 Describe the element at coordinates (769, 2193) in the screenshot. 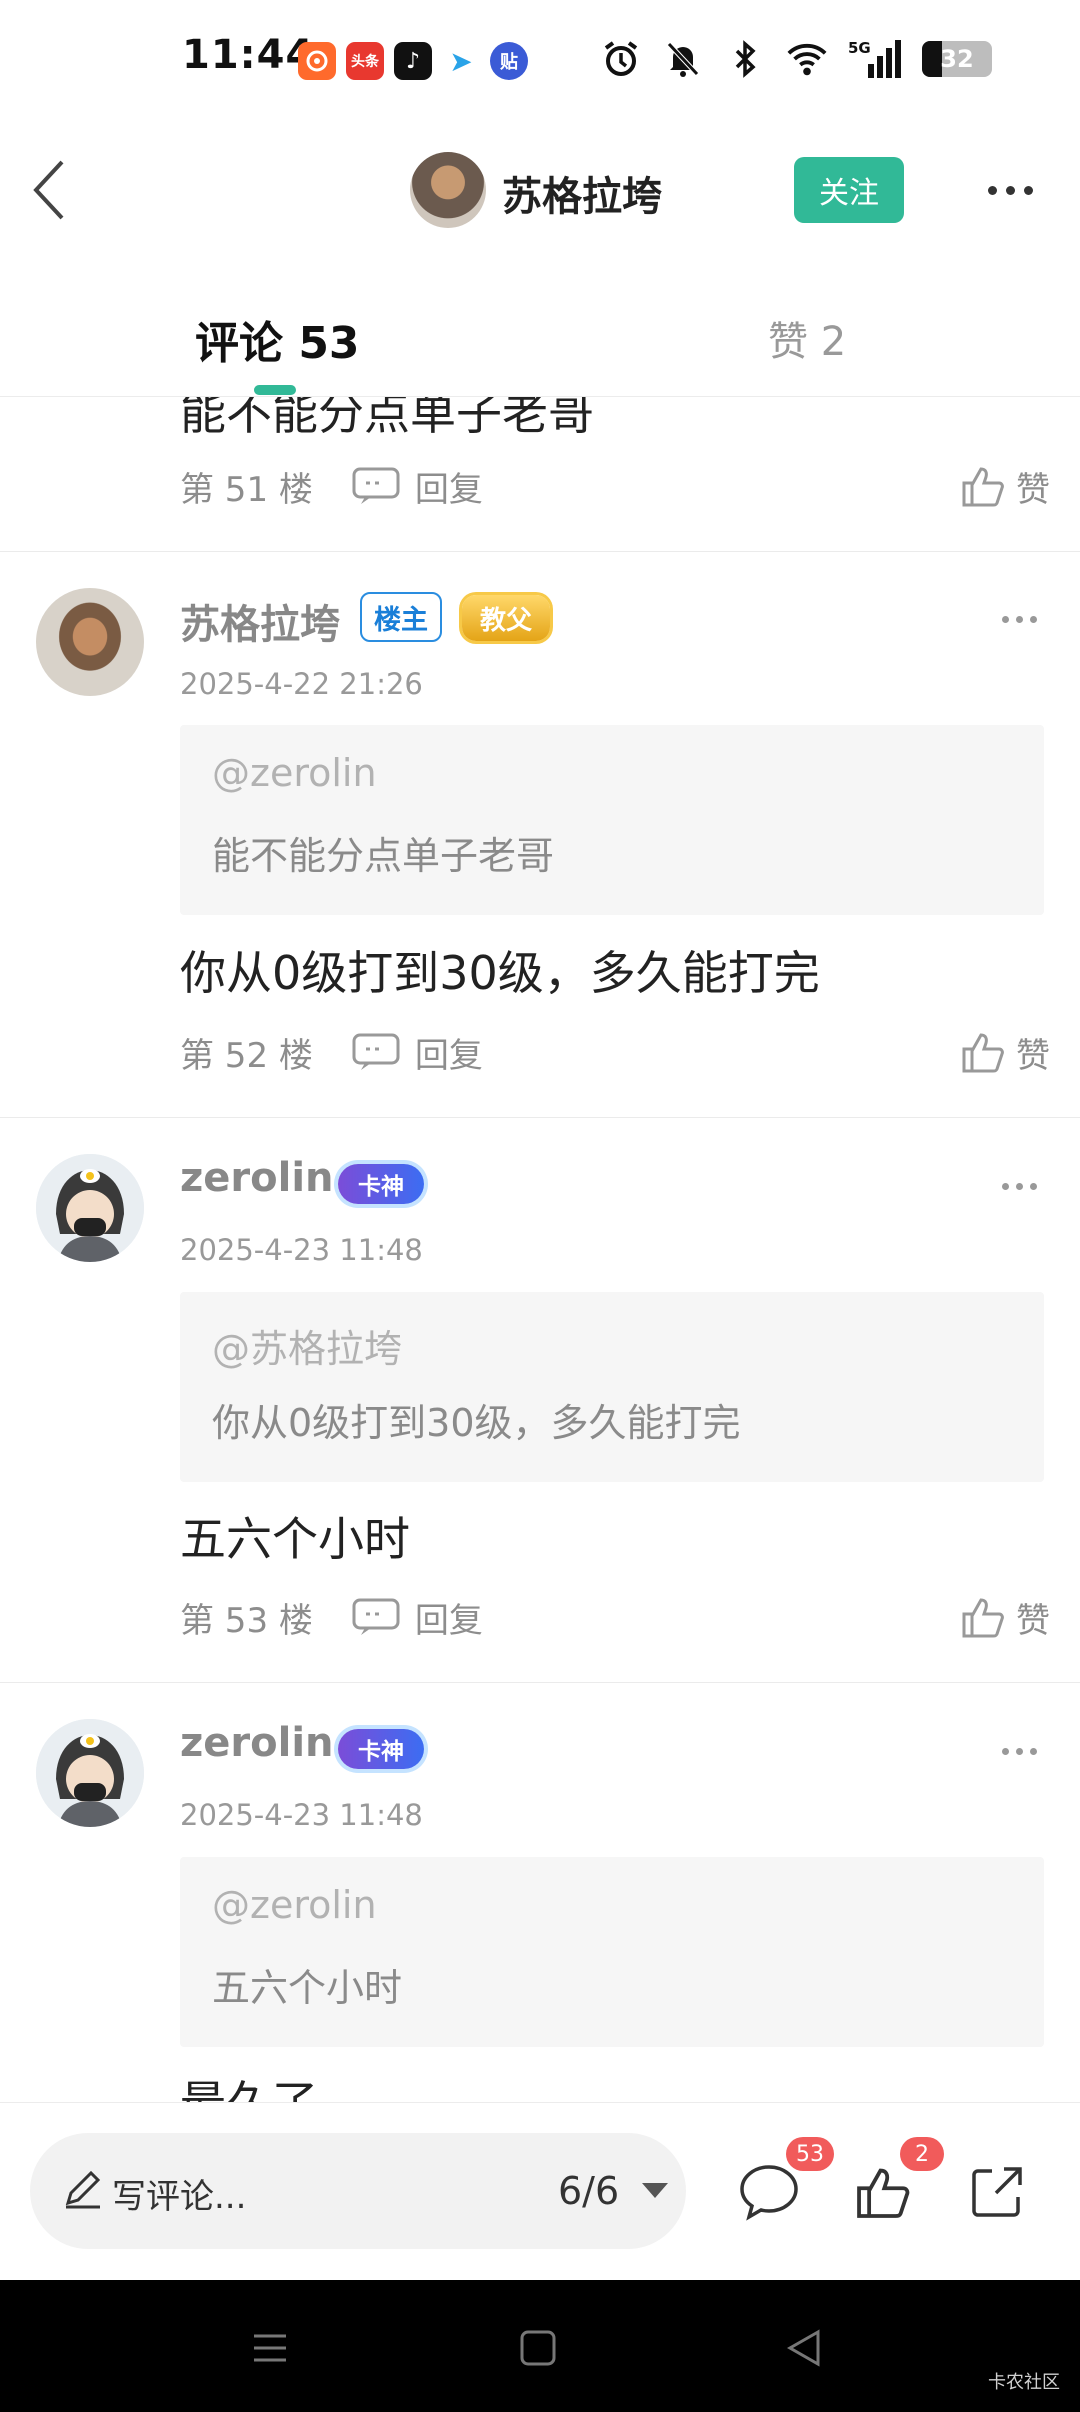

I see `comment-icon` at that location.